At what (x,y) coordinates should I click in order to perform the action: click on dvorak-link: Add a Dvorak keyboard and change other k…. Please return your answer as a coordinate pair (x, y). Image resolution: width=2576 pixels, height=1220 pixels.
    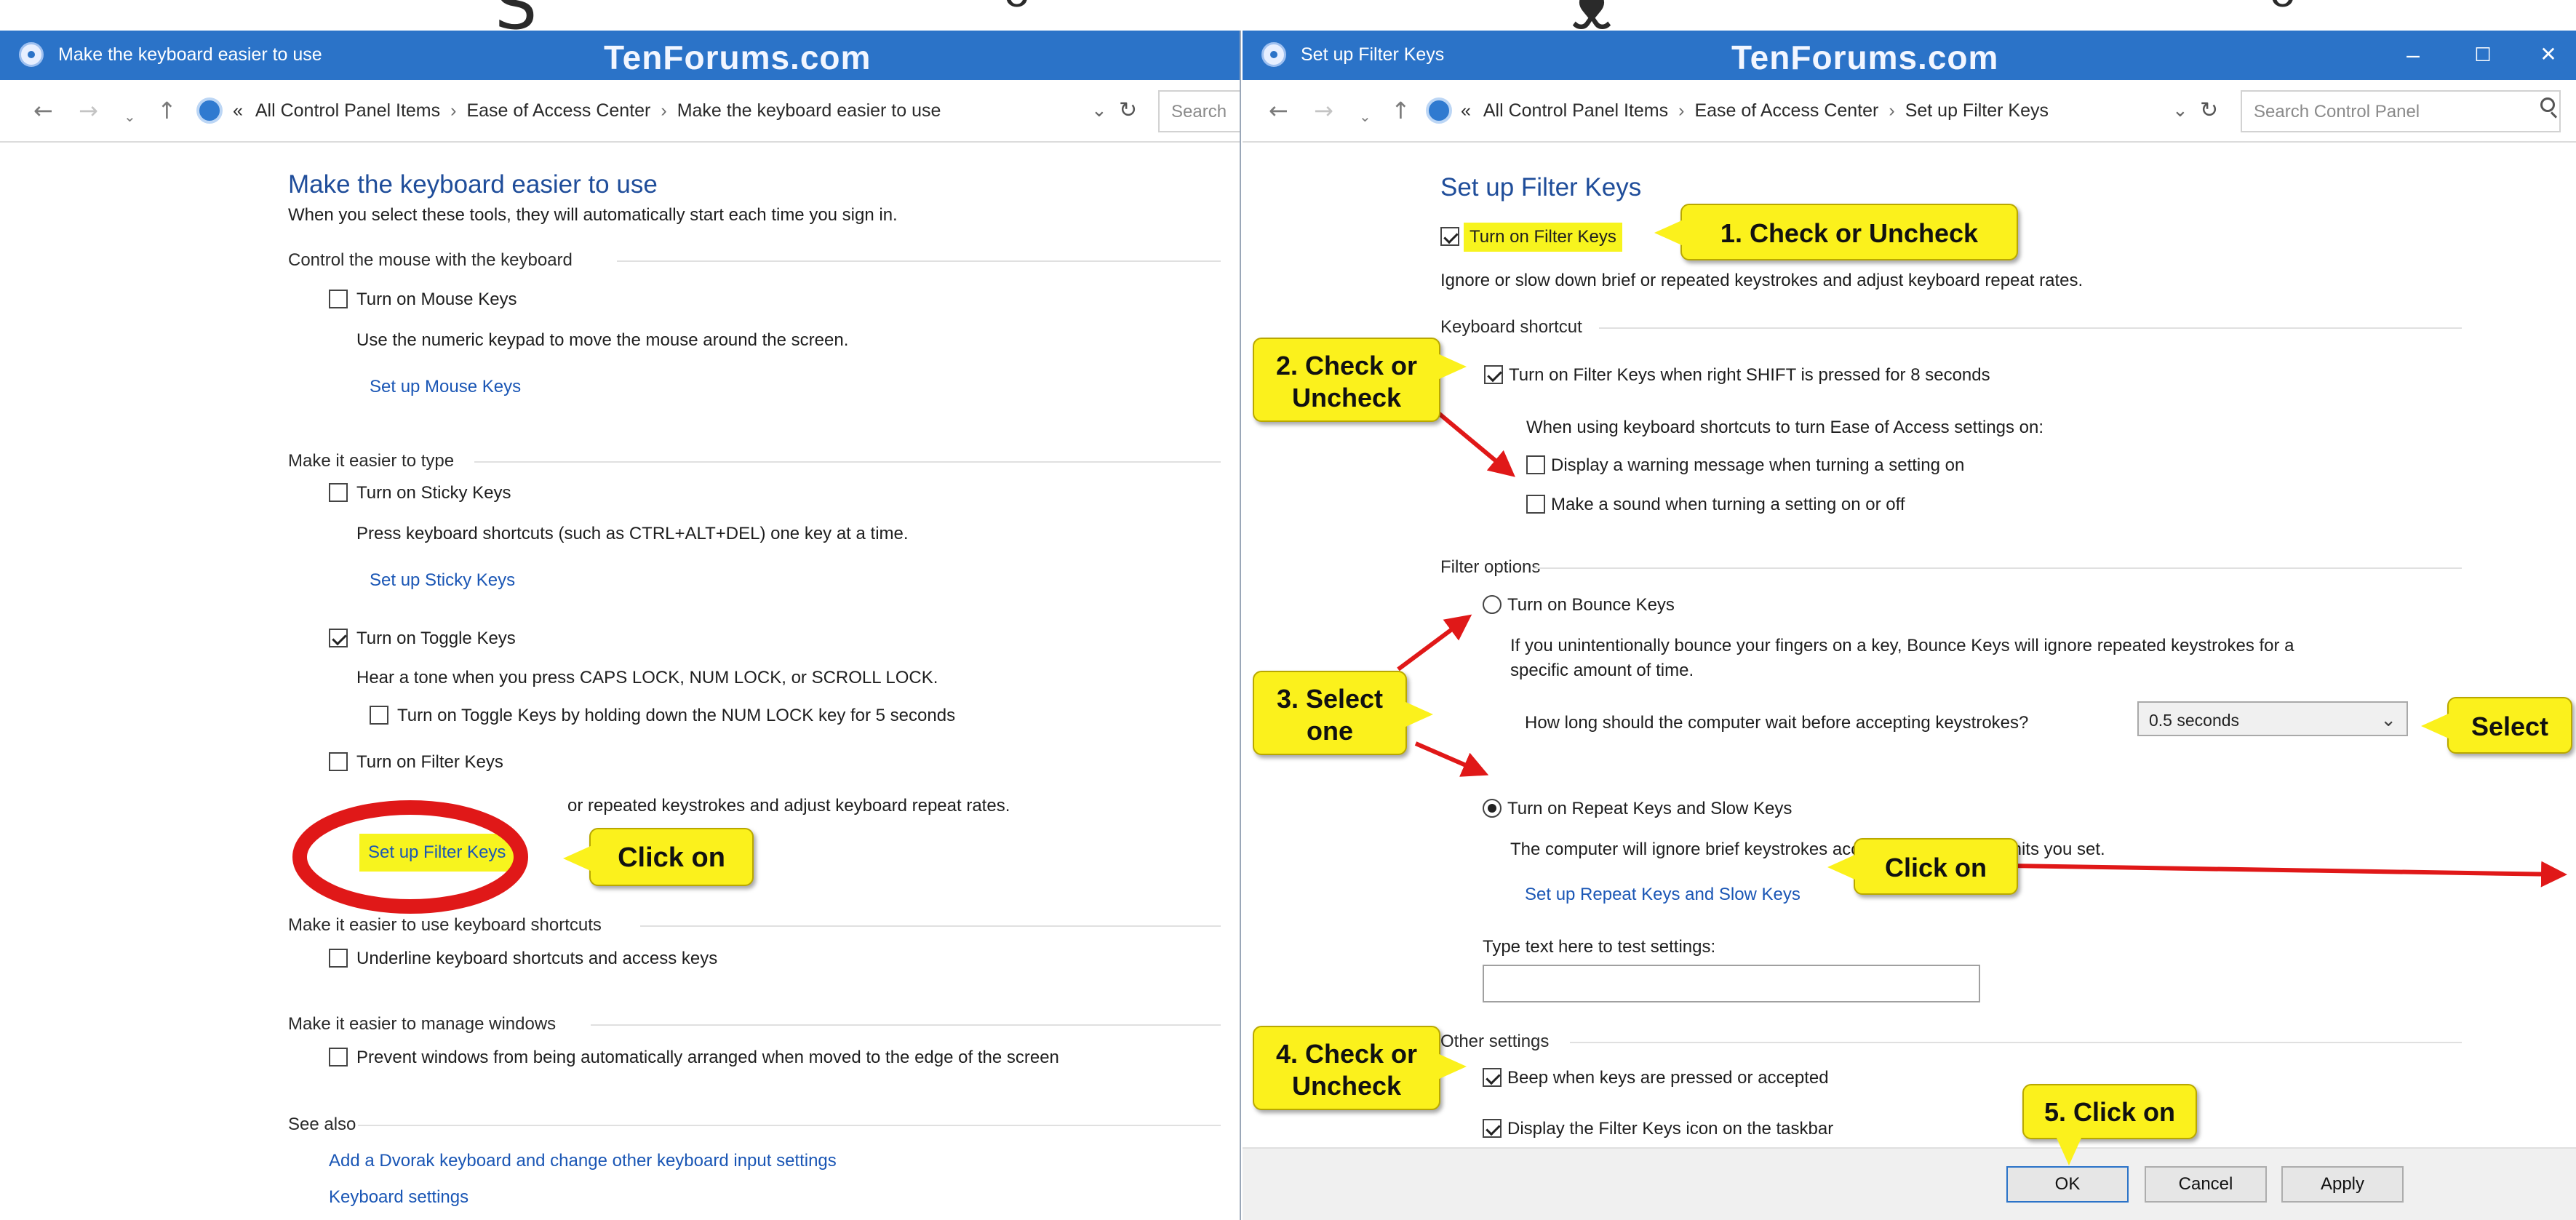
    Looking at the image, I should click on (583, 1161).